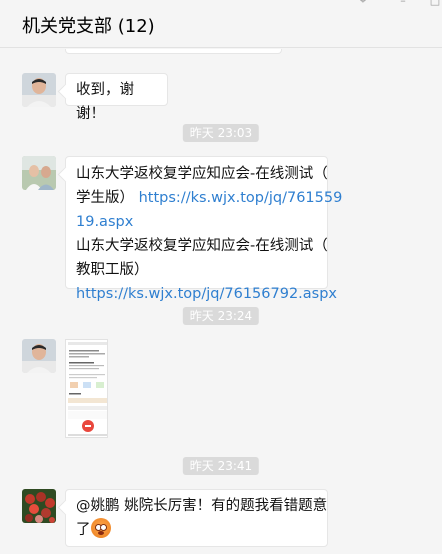 This screenshot has height=554, width=442. Describe the element at coordinates (221, 316) in the screenshot. I see `timestamp: 昨天 23:24` at that location.